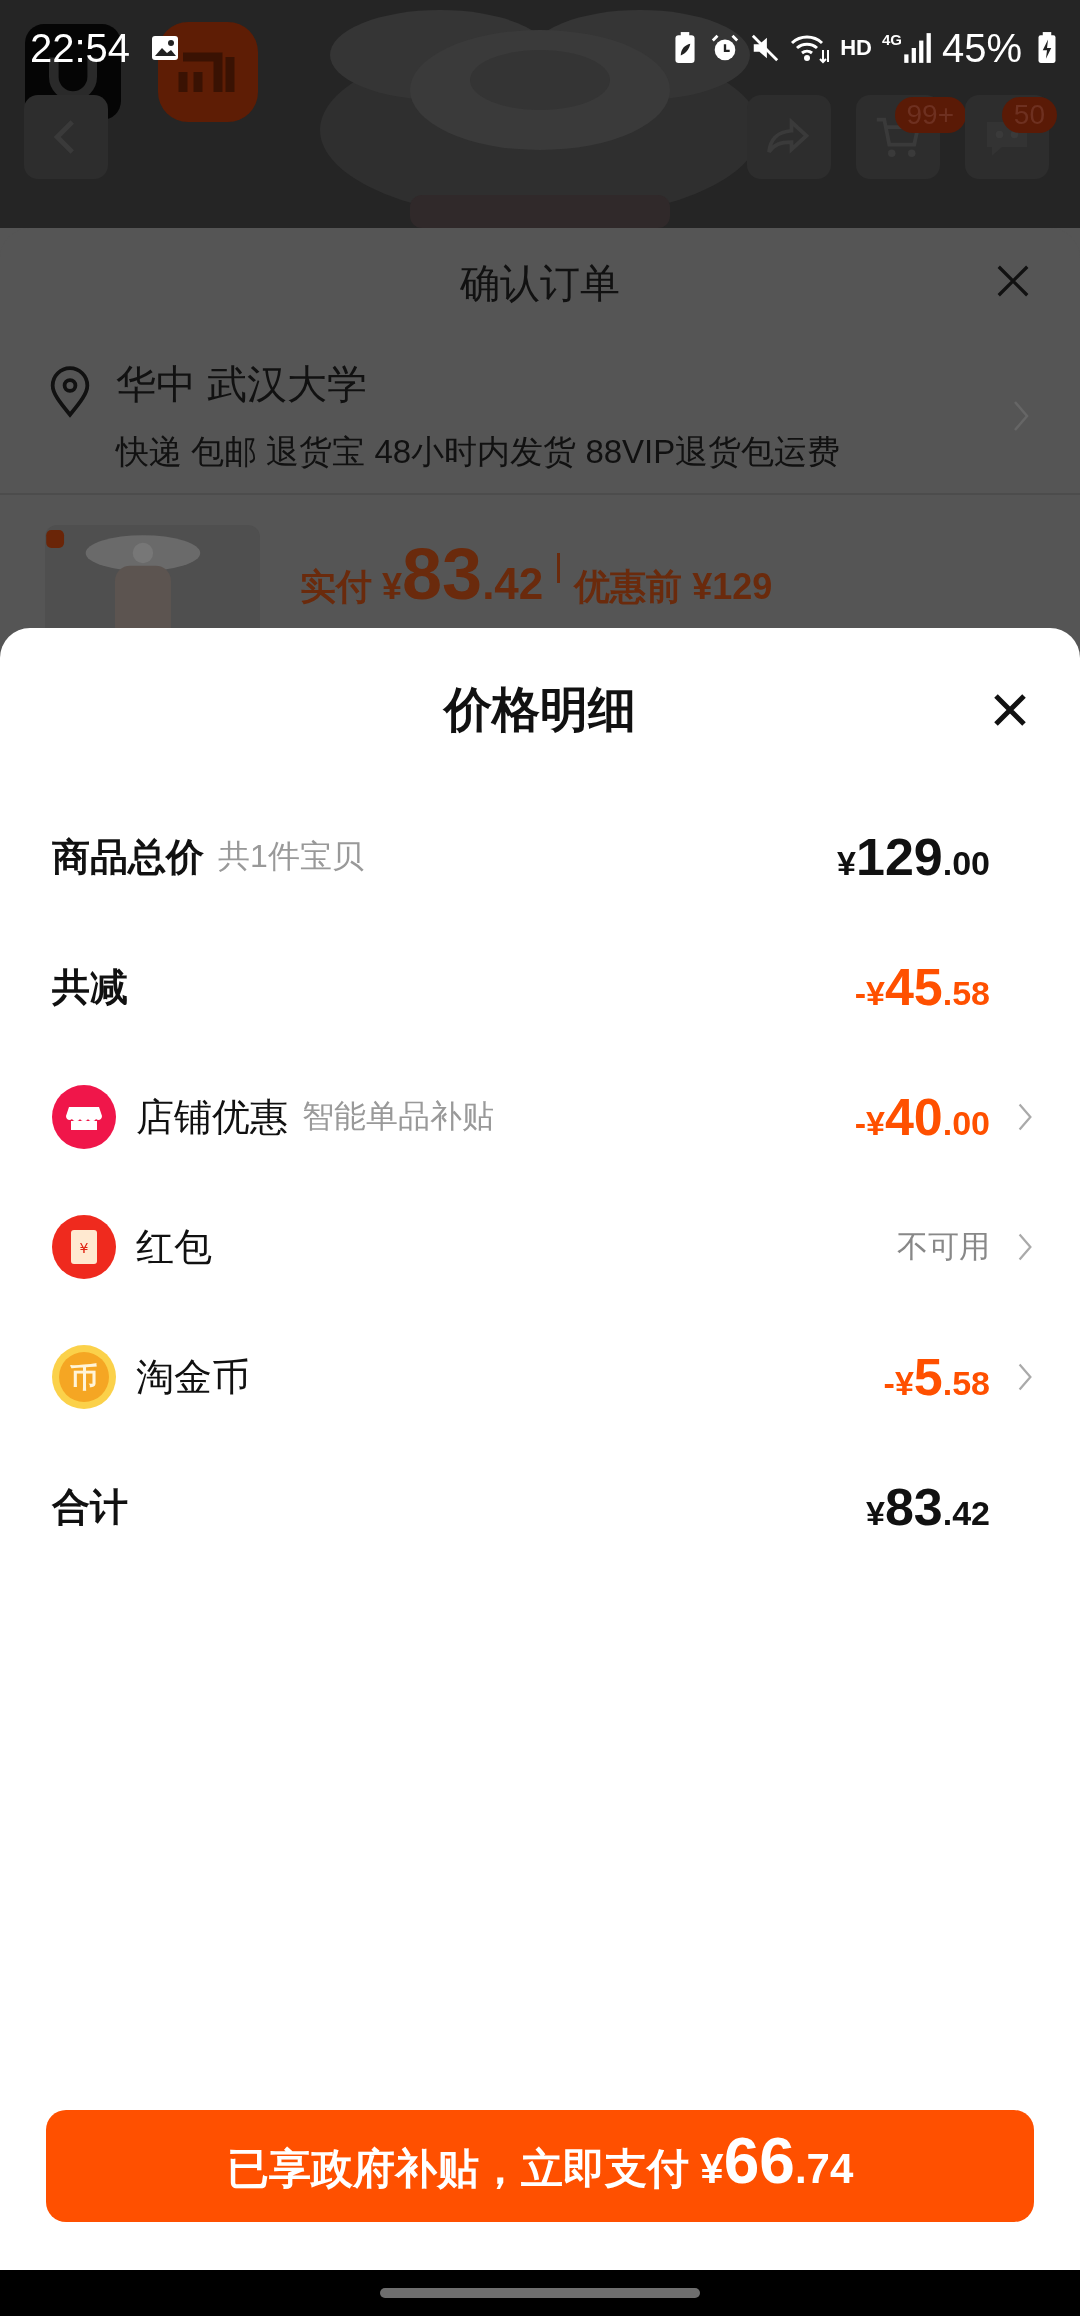  What do you see at coordinates (242, 384) in the screenshot?
I see `address-text: 华中 武汉大学` at bounding box center [242, 384].